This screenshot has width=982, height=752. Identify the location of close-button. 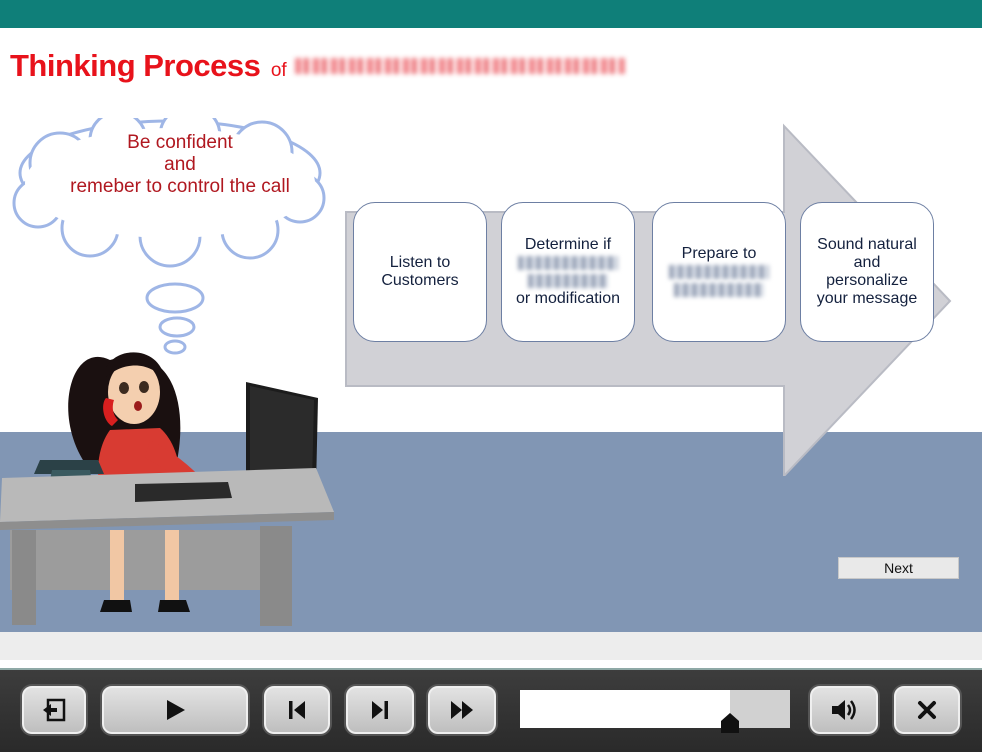
(927, 710).